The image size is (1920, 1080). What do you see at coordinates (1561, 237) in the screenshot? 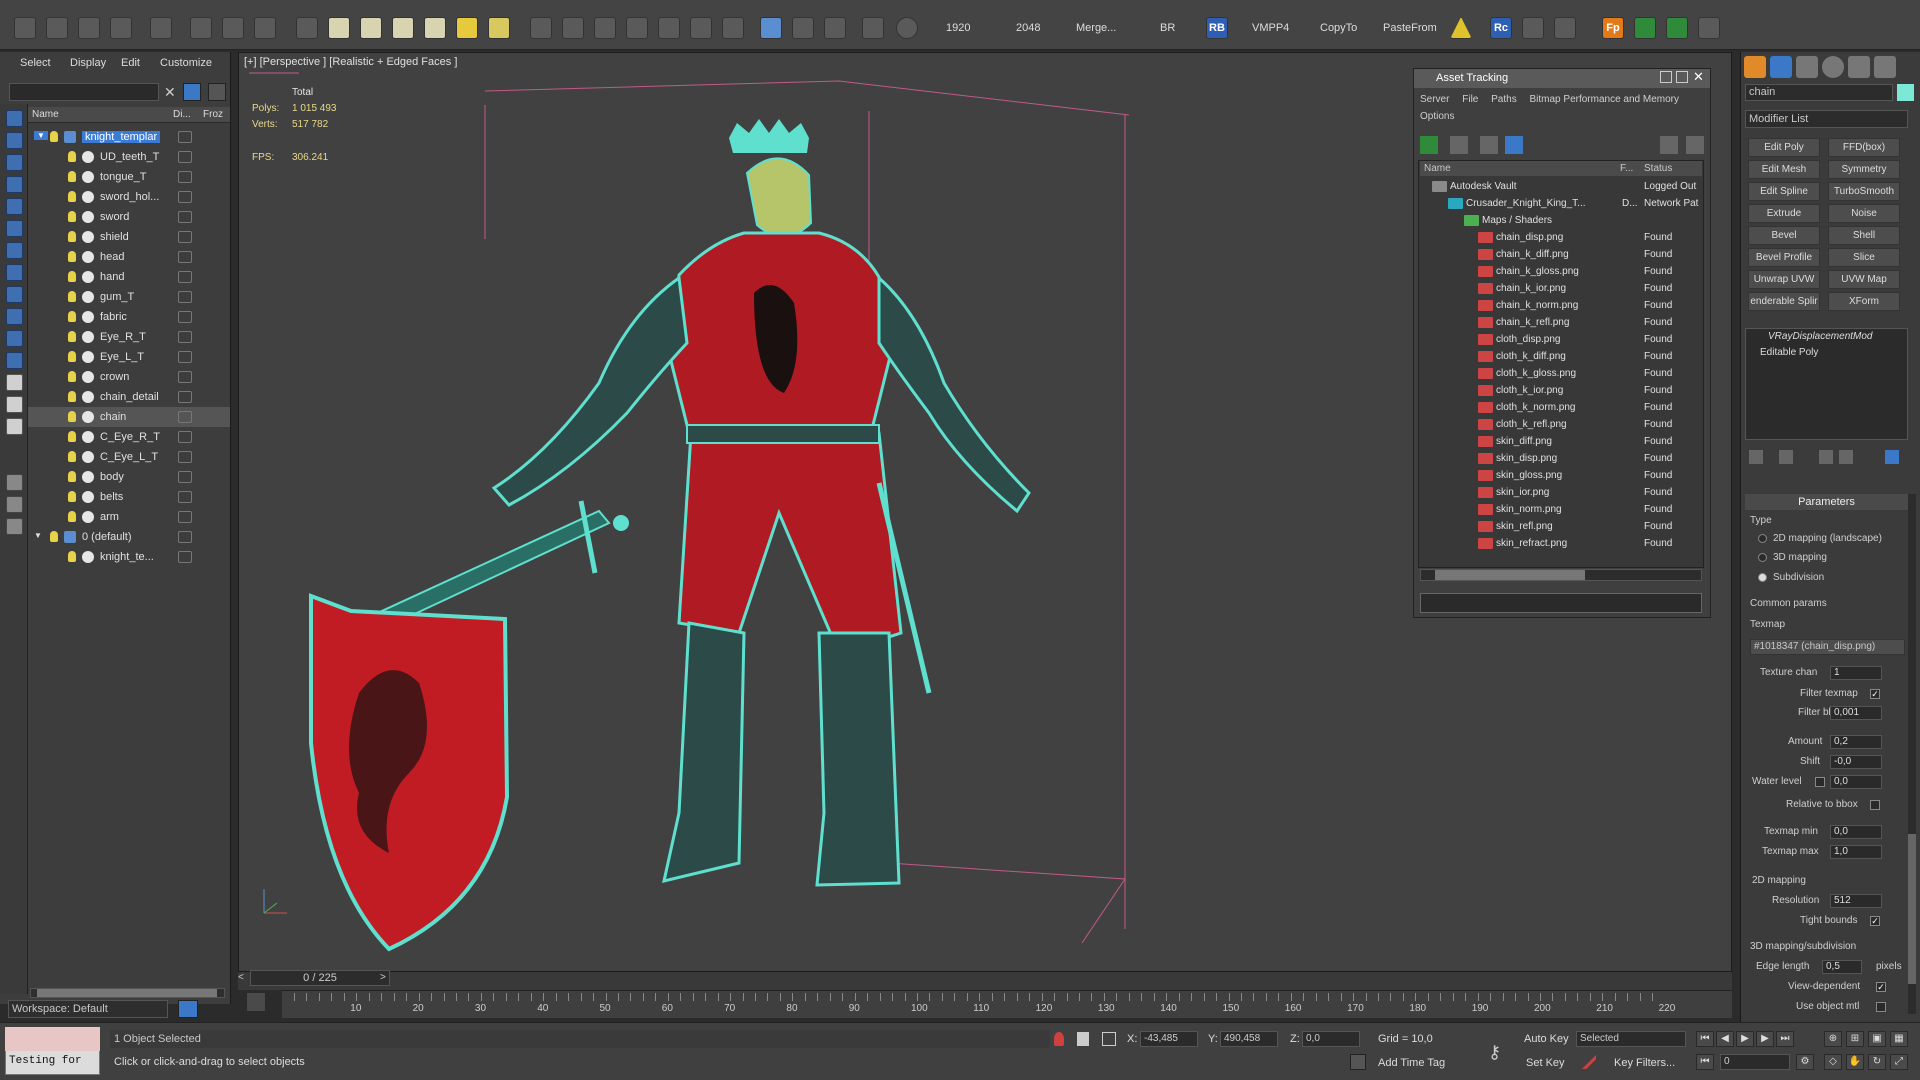
I see `asset-row: chain_disp.png Found` at bounding box center [1561, 237].